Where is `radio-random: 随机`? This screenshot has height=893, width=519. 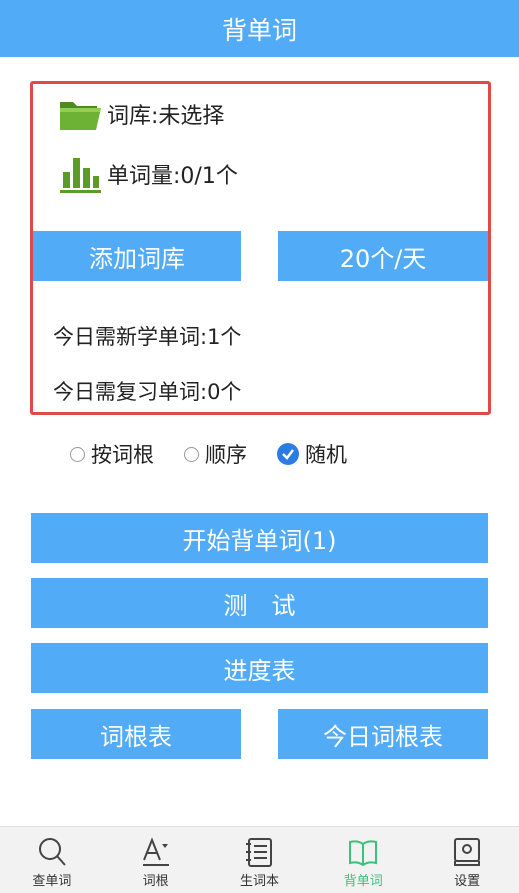 radio-random: 随机 is located at coordinates (312, 454).